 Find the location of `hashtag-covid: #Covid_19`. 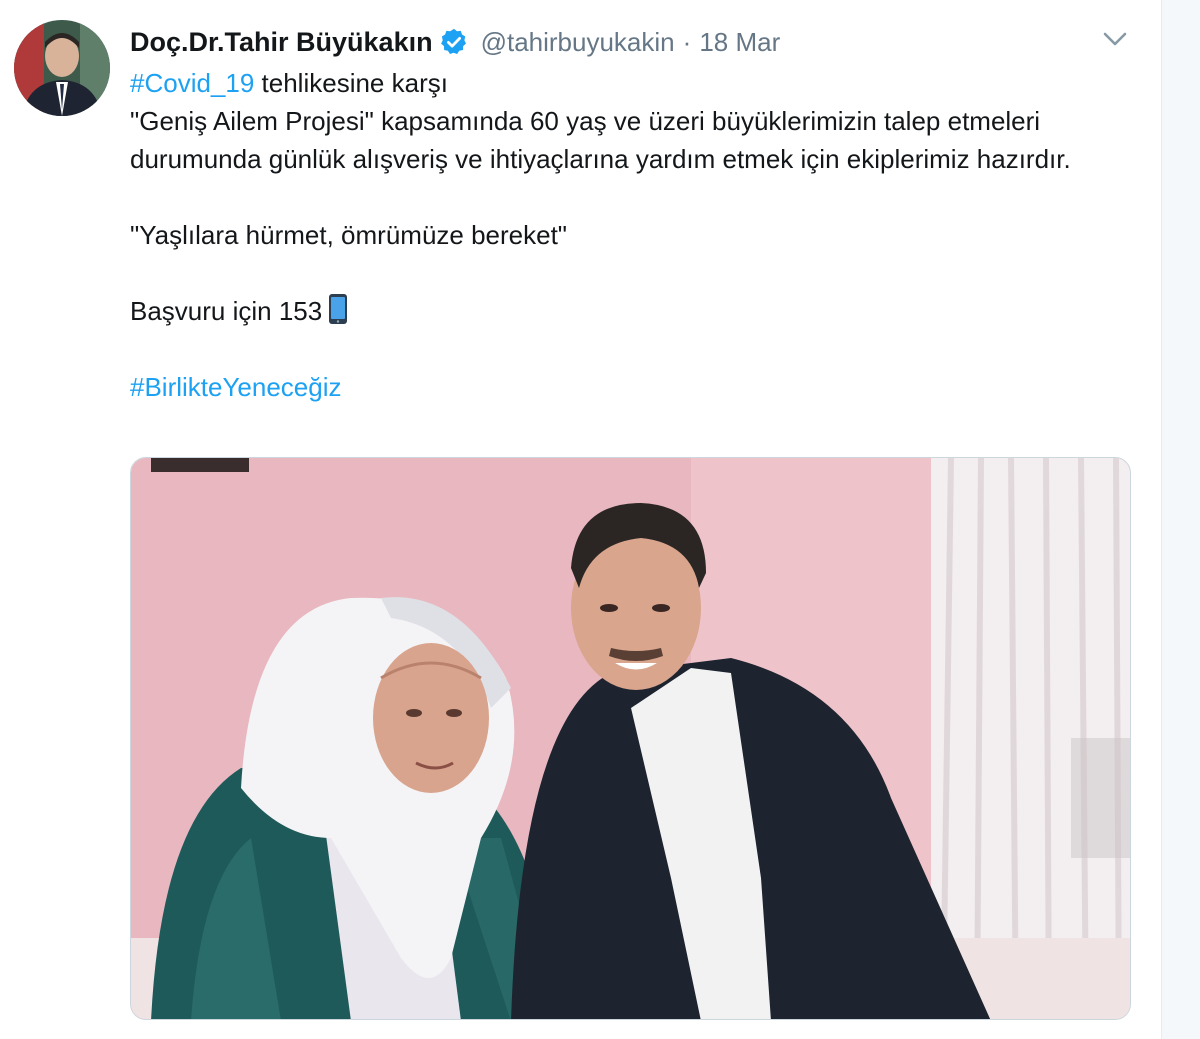

hashtag-covid: #Covid_19 is located at coordinates (192, 83).